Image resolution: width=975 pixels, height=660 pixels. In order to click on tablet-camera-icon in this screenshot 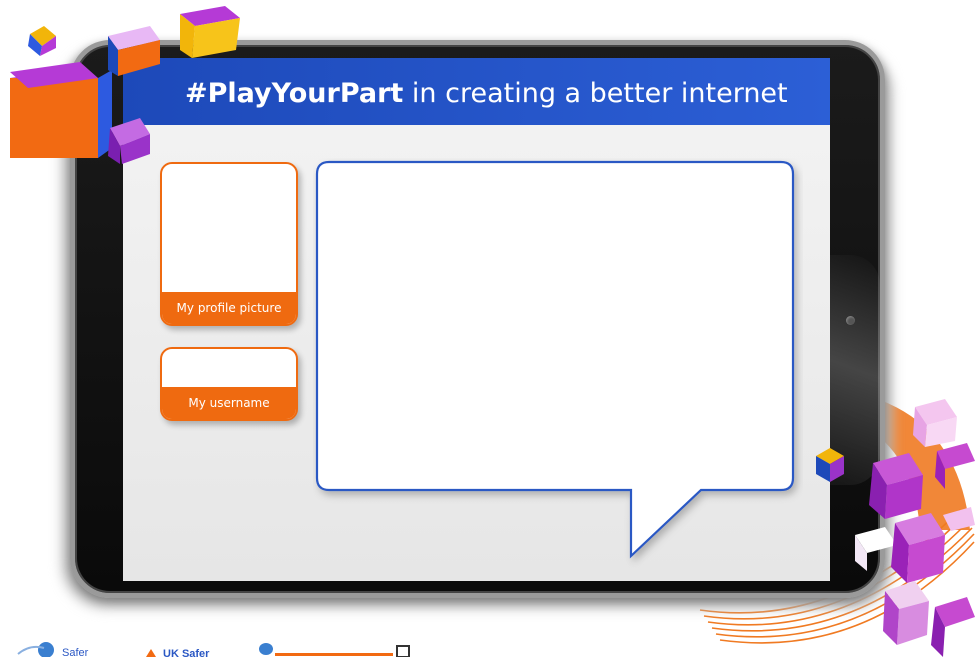, I will do `click(850, 320)`.